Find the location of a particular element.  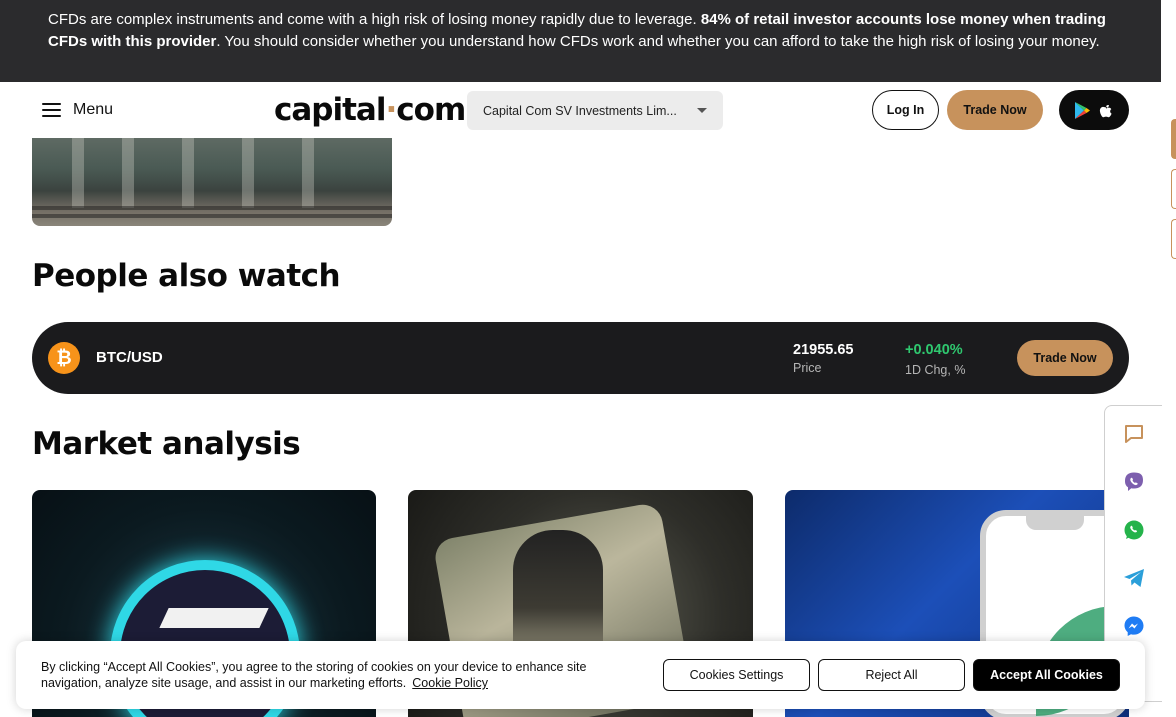

login-button: Log In is located at coordinates (905, 110).